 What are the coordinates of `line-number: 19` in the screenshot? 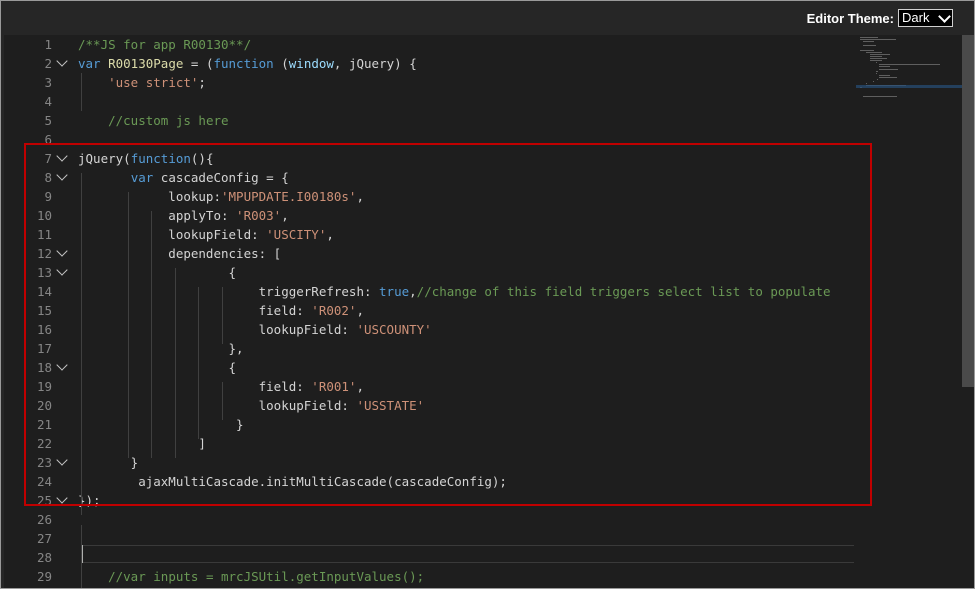 It's located at (44, 386).